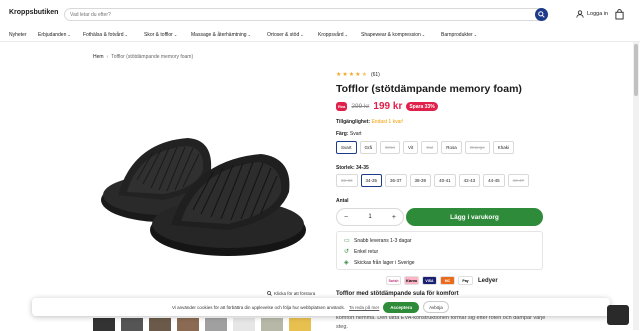 The image size is (640, 331). I want to click on breadcrumb: Hem › Tofflor (stötdämpande memory foam), so click(143, 57).